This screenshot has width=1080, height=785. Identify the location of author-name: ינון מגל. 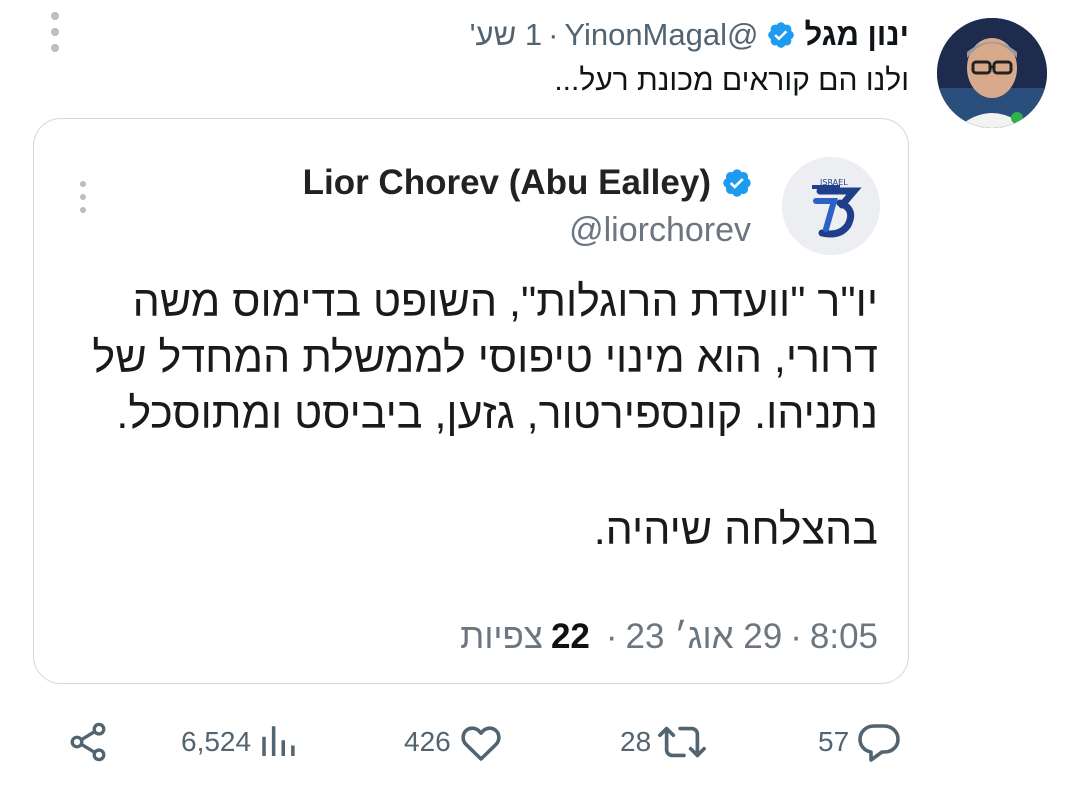
(856, 35).